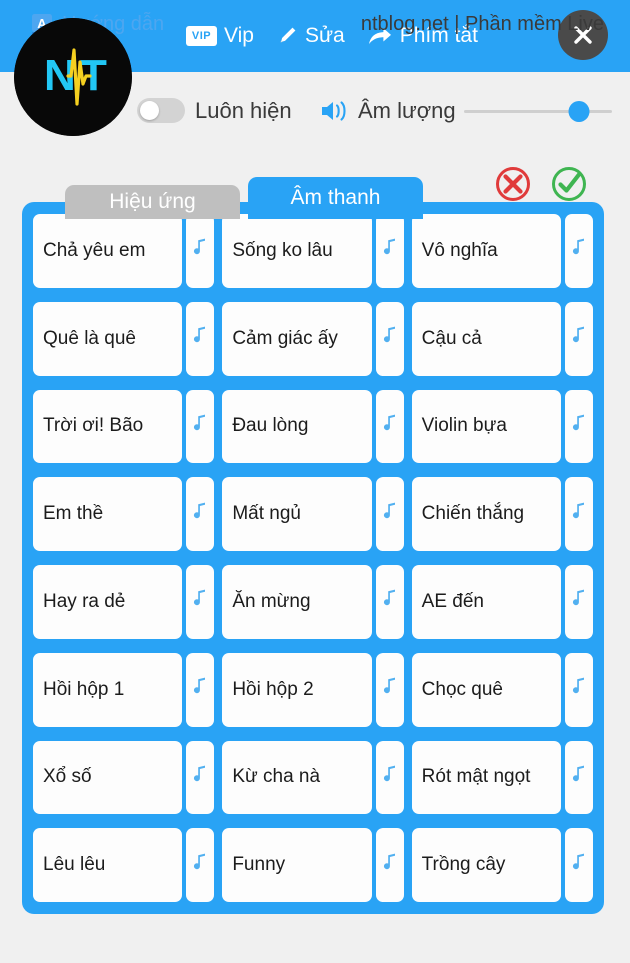 This screenshot has width=630, height=963. I want to click on edit-button: Sửa, so click(310, 36).